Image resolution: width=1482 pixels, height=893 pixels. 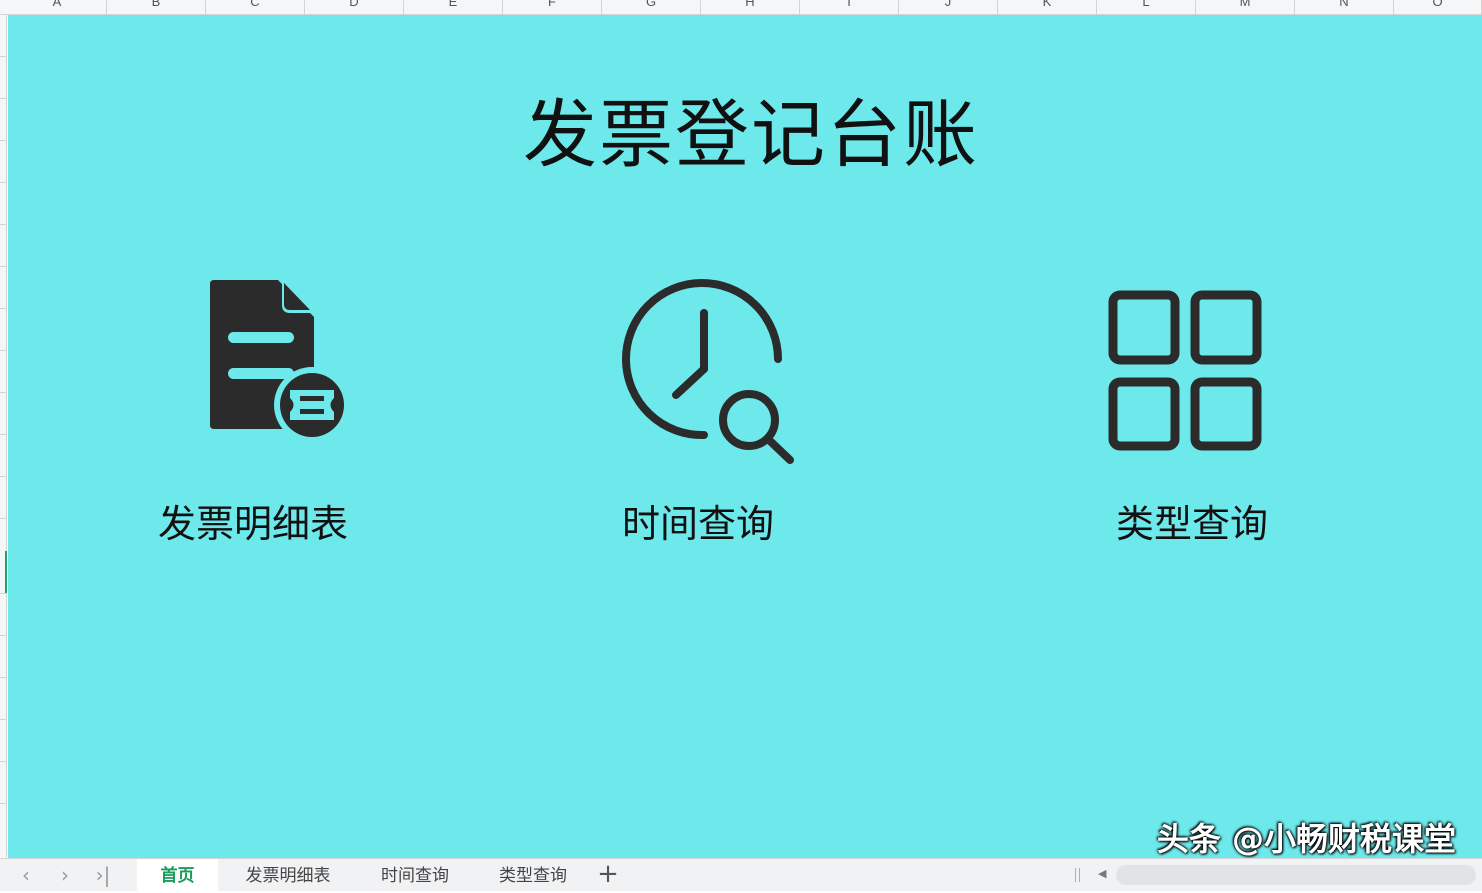 I want to click on watermark: 头条 @小畅财税课堂, so click(x=1306, y=839).